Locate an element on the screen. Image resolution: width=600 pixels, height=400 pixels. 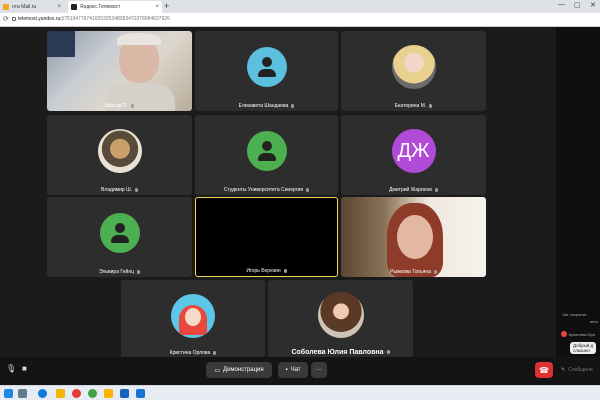
more-options-button: ··· is located at coordinates (319, 370).